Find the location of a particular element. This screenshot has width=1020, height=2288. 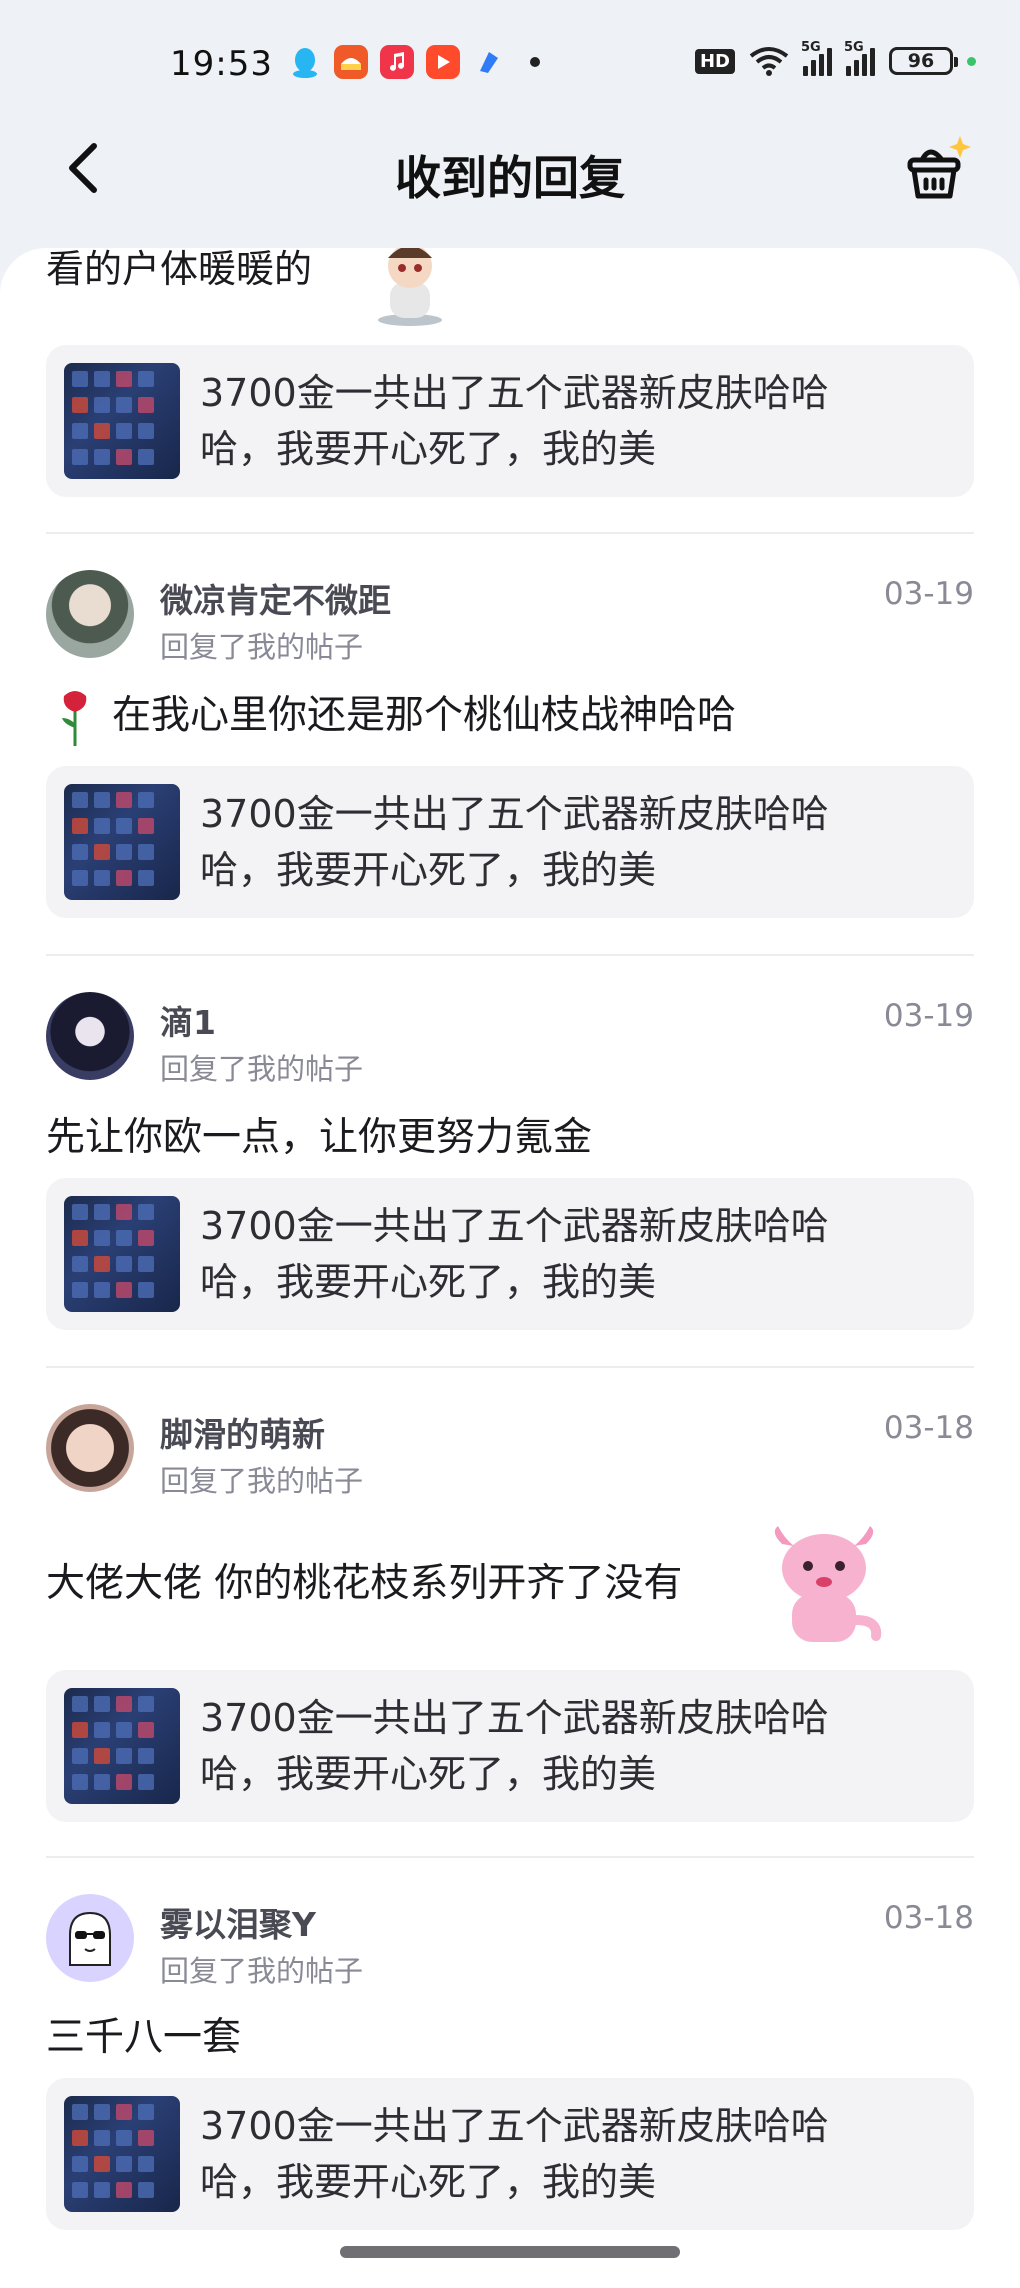

nav-bar: 收到的回复 is located at coordinates (510, 170).